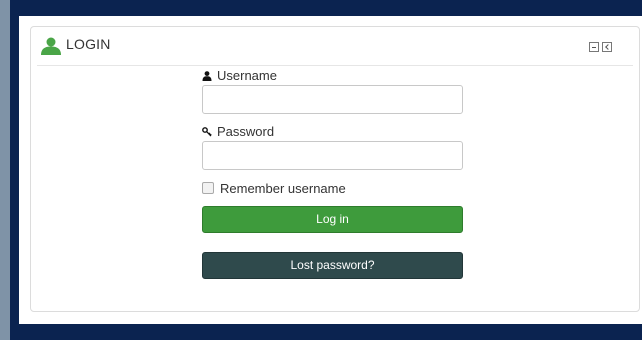  Describe the element at coordinates (335, 65) in the screenshot. I see `header-divider` at that location.